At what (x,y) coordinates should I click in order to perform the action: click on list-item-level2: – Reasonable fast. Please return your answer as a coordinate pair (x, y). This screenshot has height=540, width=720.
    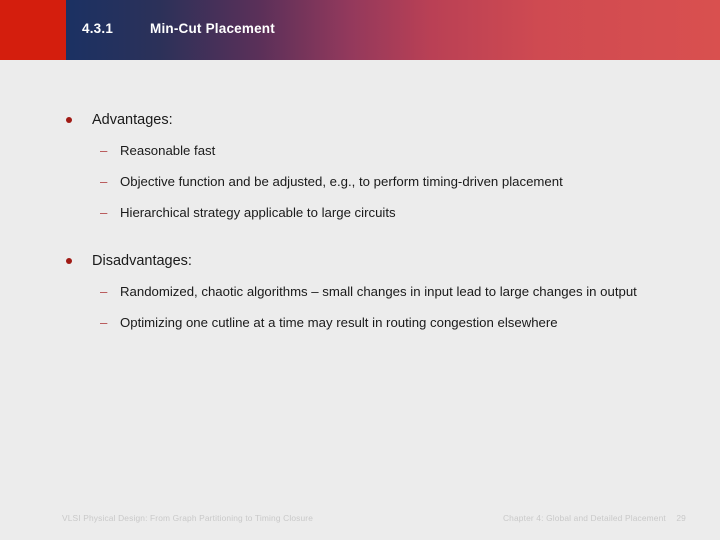
    Looking at the image, I should click on (360, 151).